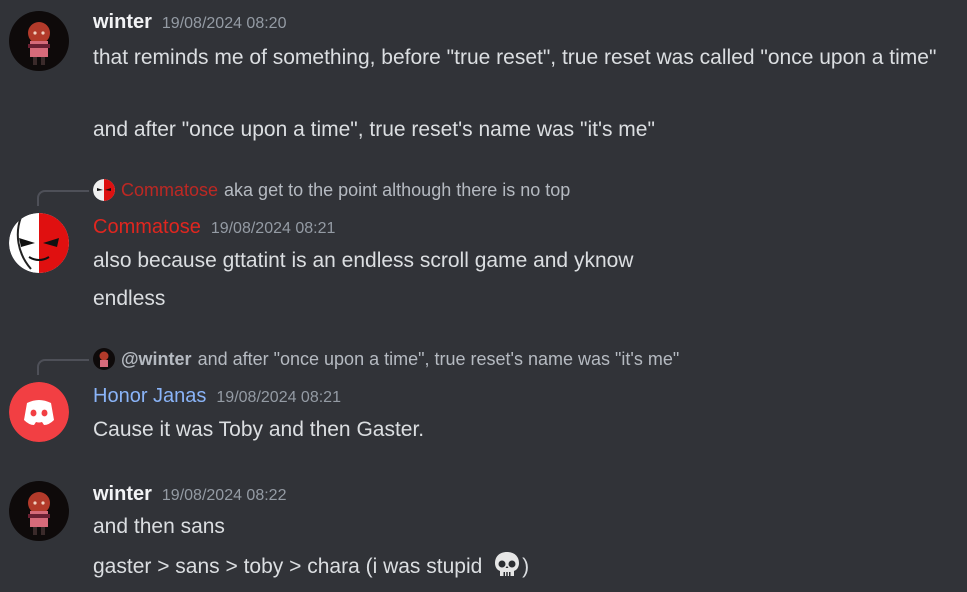 The height and width of the screenshot is (592, 967). I want to click on avatar-commatose, so click(39, 243).